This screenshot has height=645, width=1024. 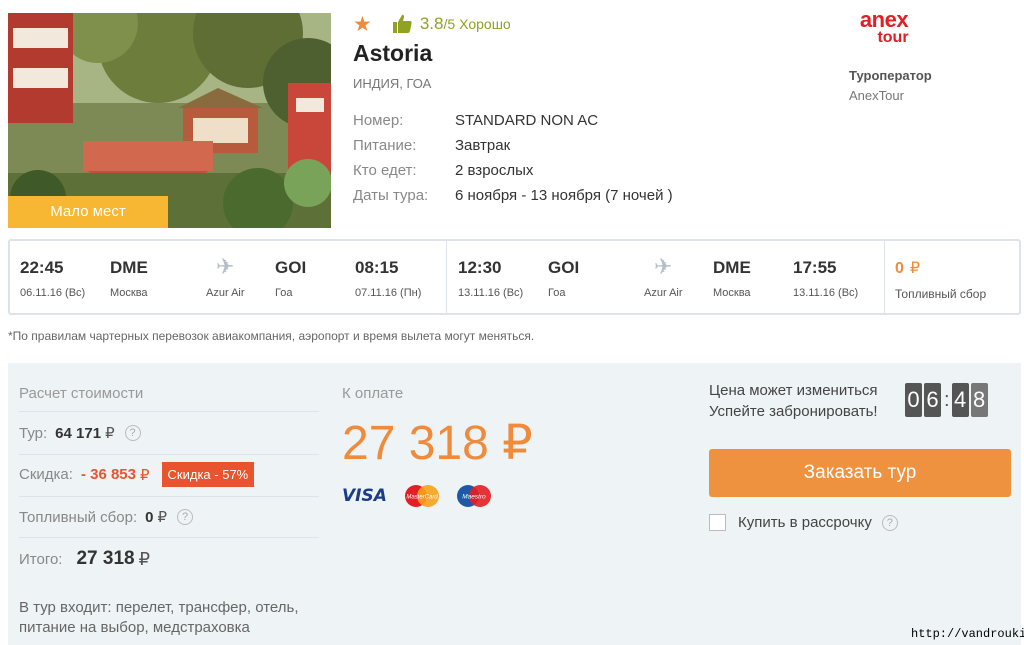 I want to click on detail-meal: Питание: Завтрак, so click(x=513, y=145).